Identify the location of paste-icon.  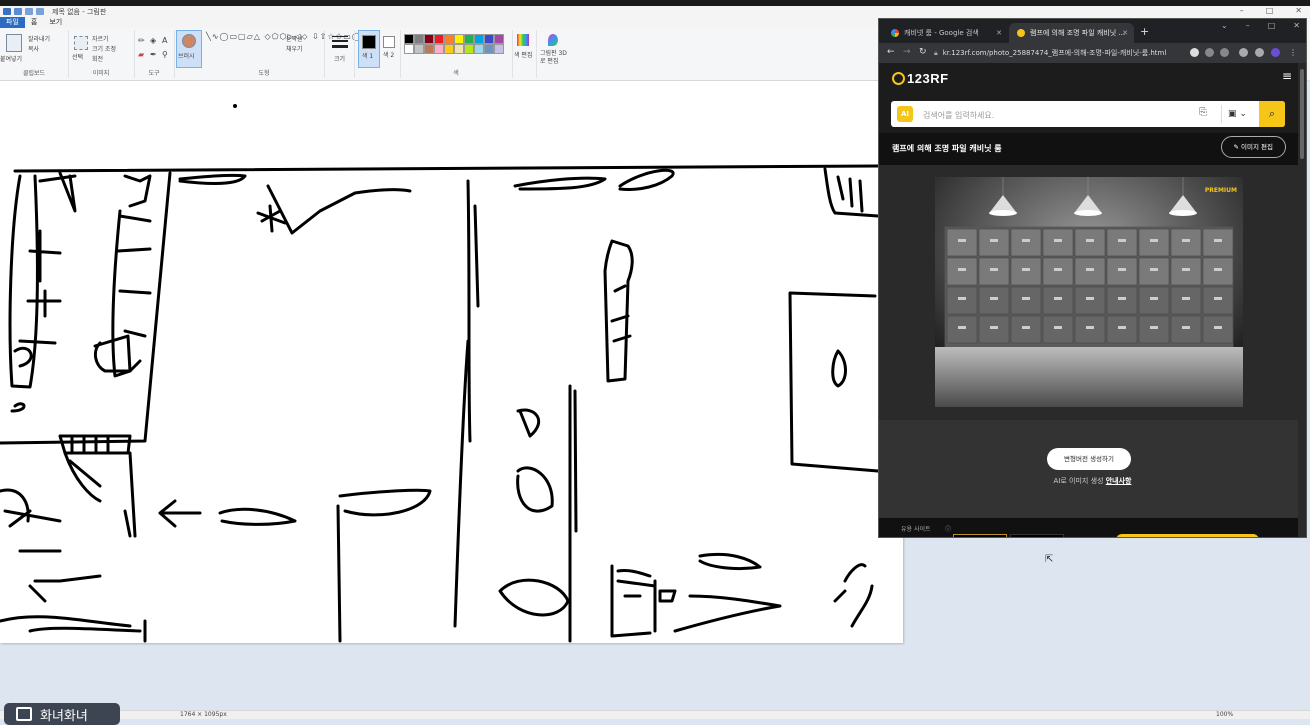
(14, 43).